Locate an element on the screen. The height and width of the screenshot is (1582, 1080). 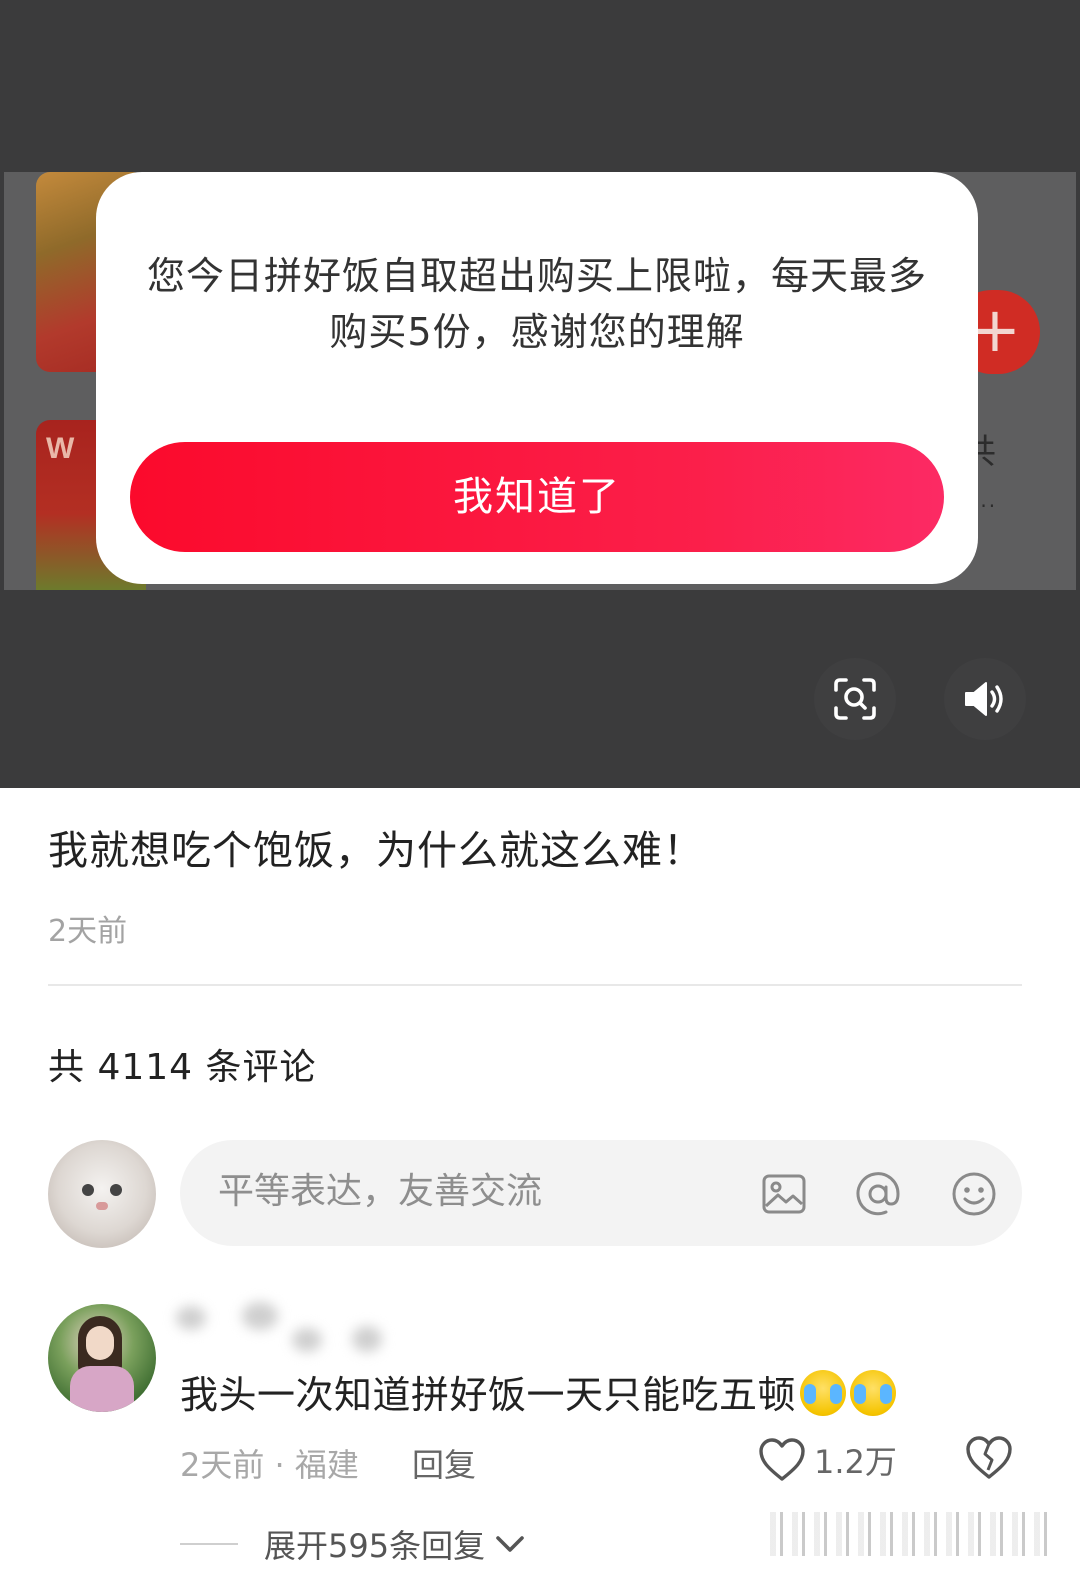
volume-button is located at coordinates (985, 699).